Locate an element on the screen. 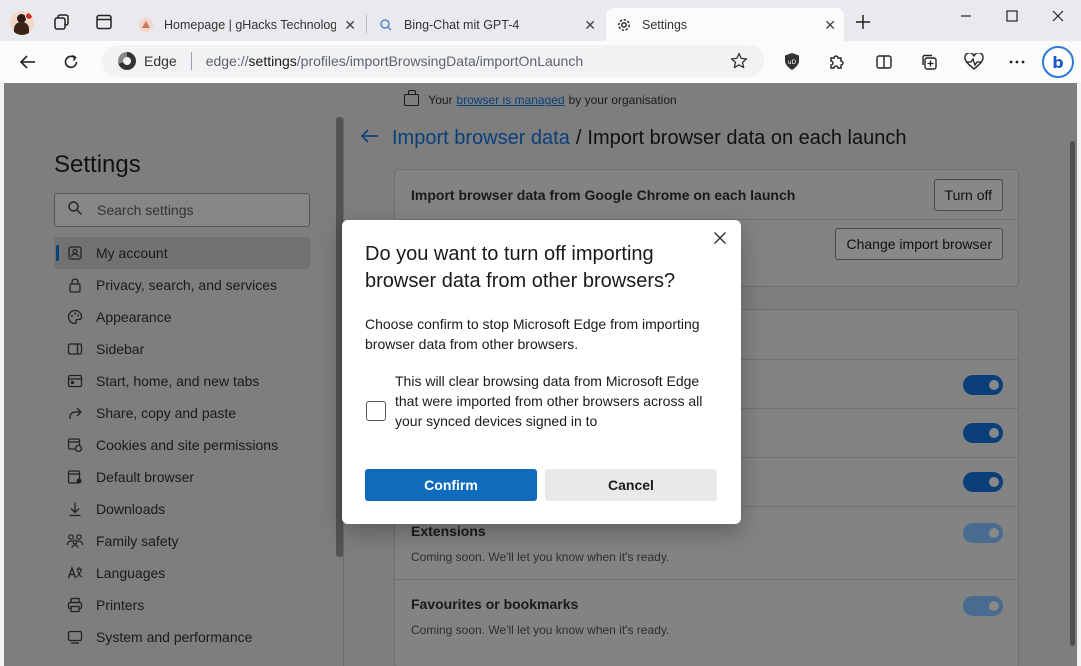  sidebar-item-label: Share, copy and paste is located at coordinates (166, 413).